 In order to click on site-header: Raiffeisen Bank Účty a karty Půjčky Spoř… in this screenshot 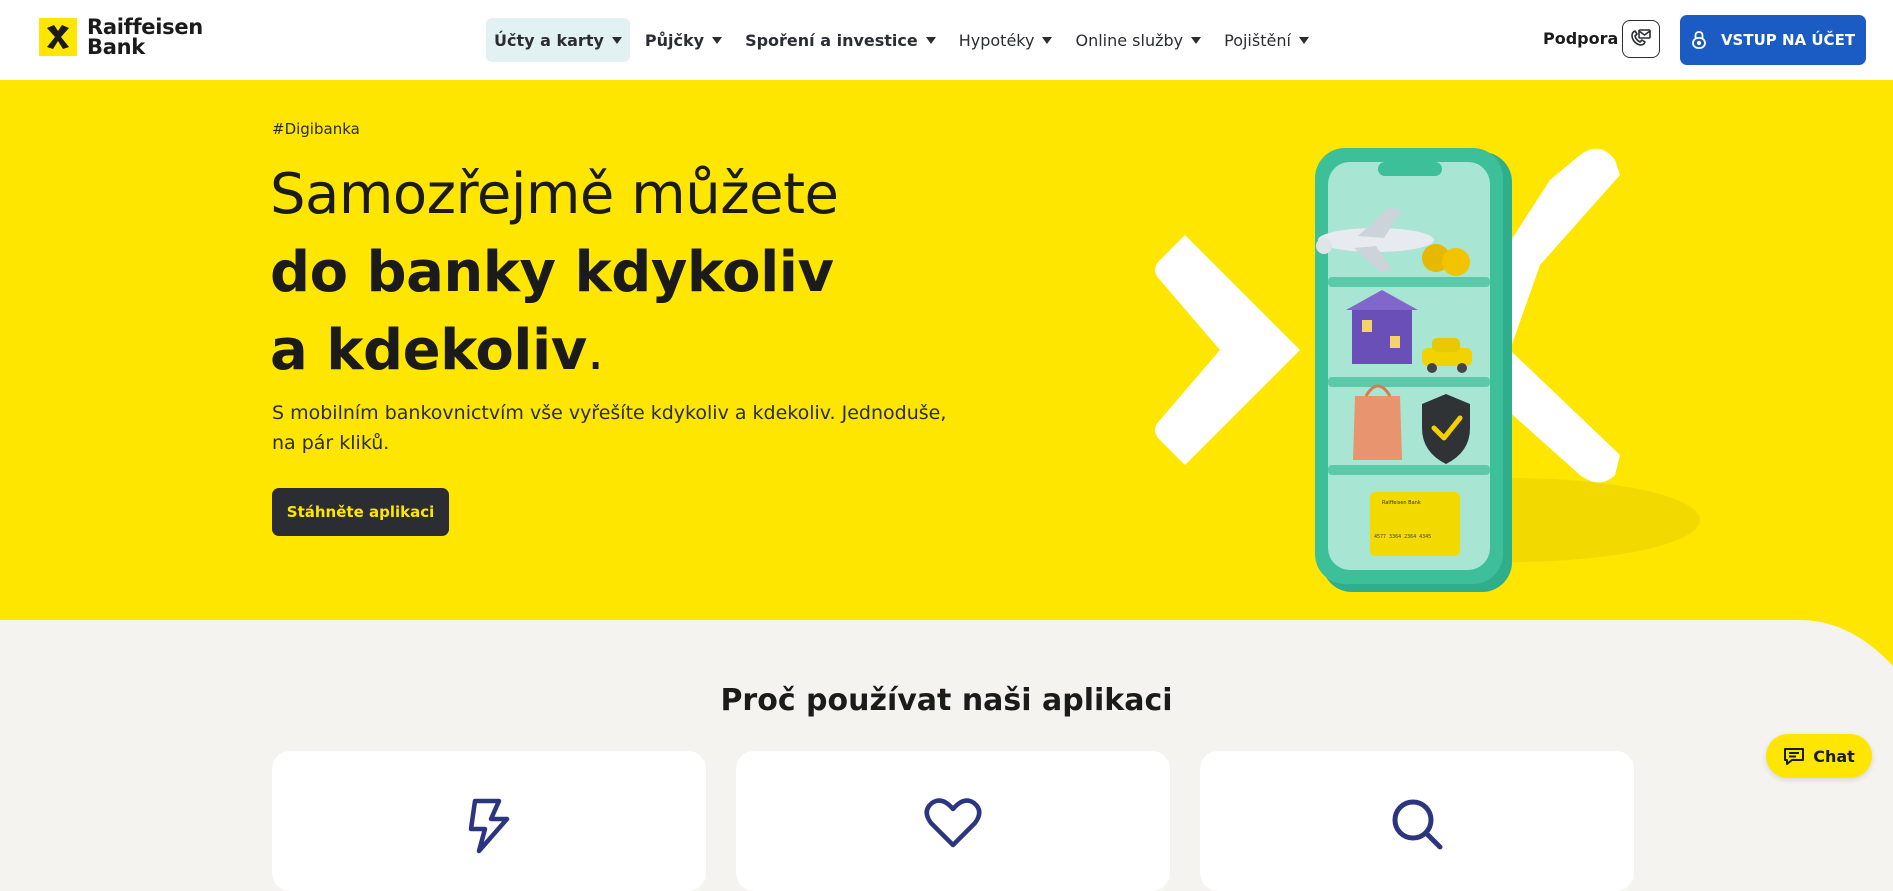, I will do `click(946, 40)`.